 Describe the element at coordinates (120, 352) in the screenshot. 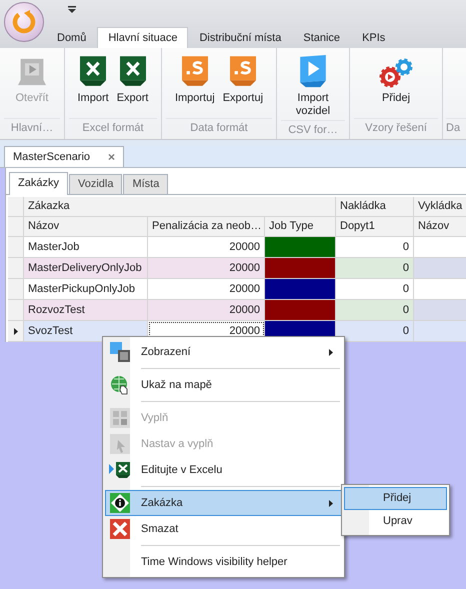

I see `layout-icon` at that location.